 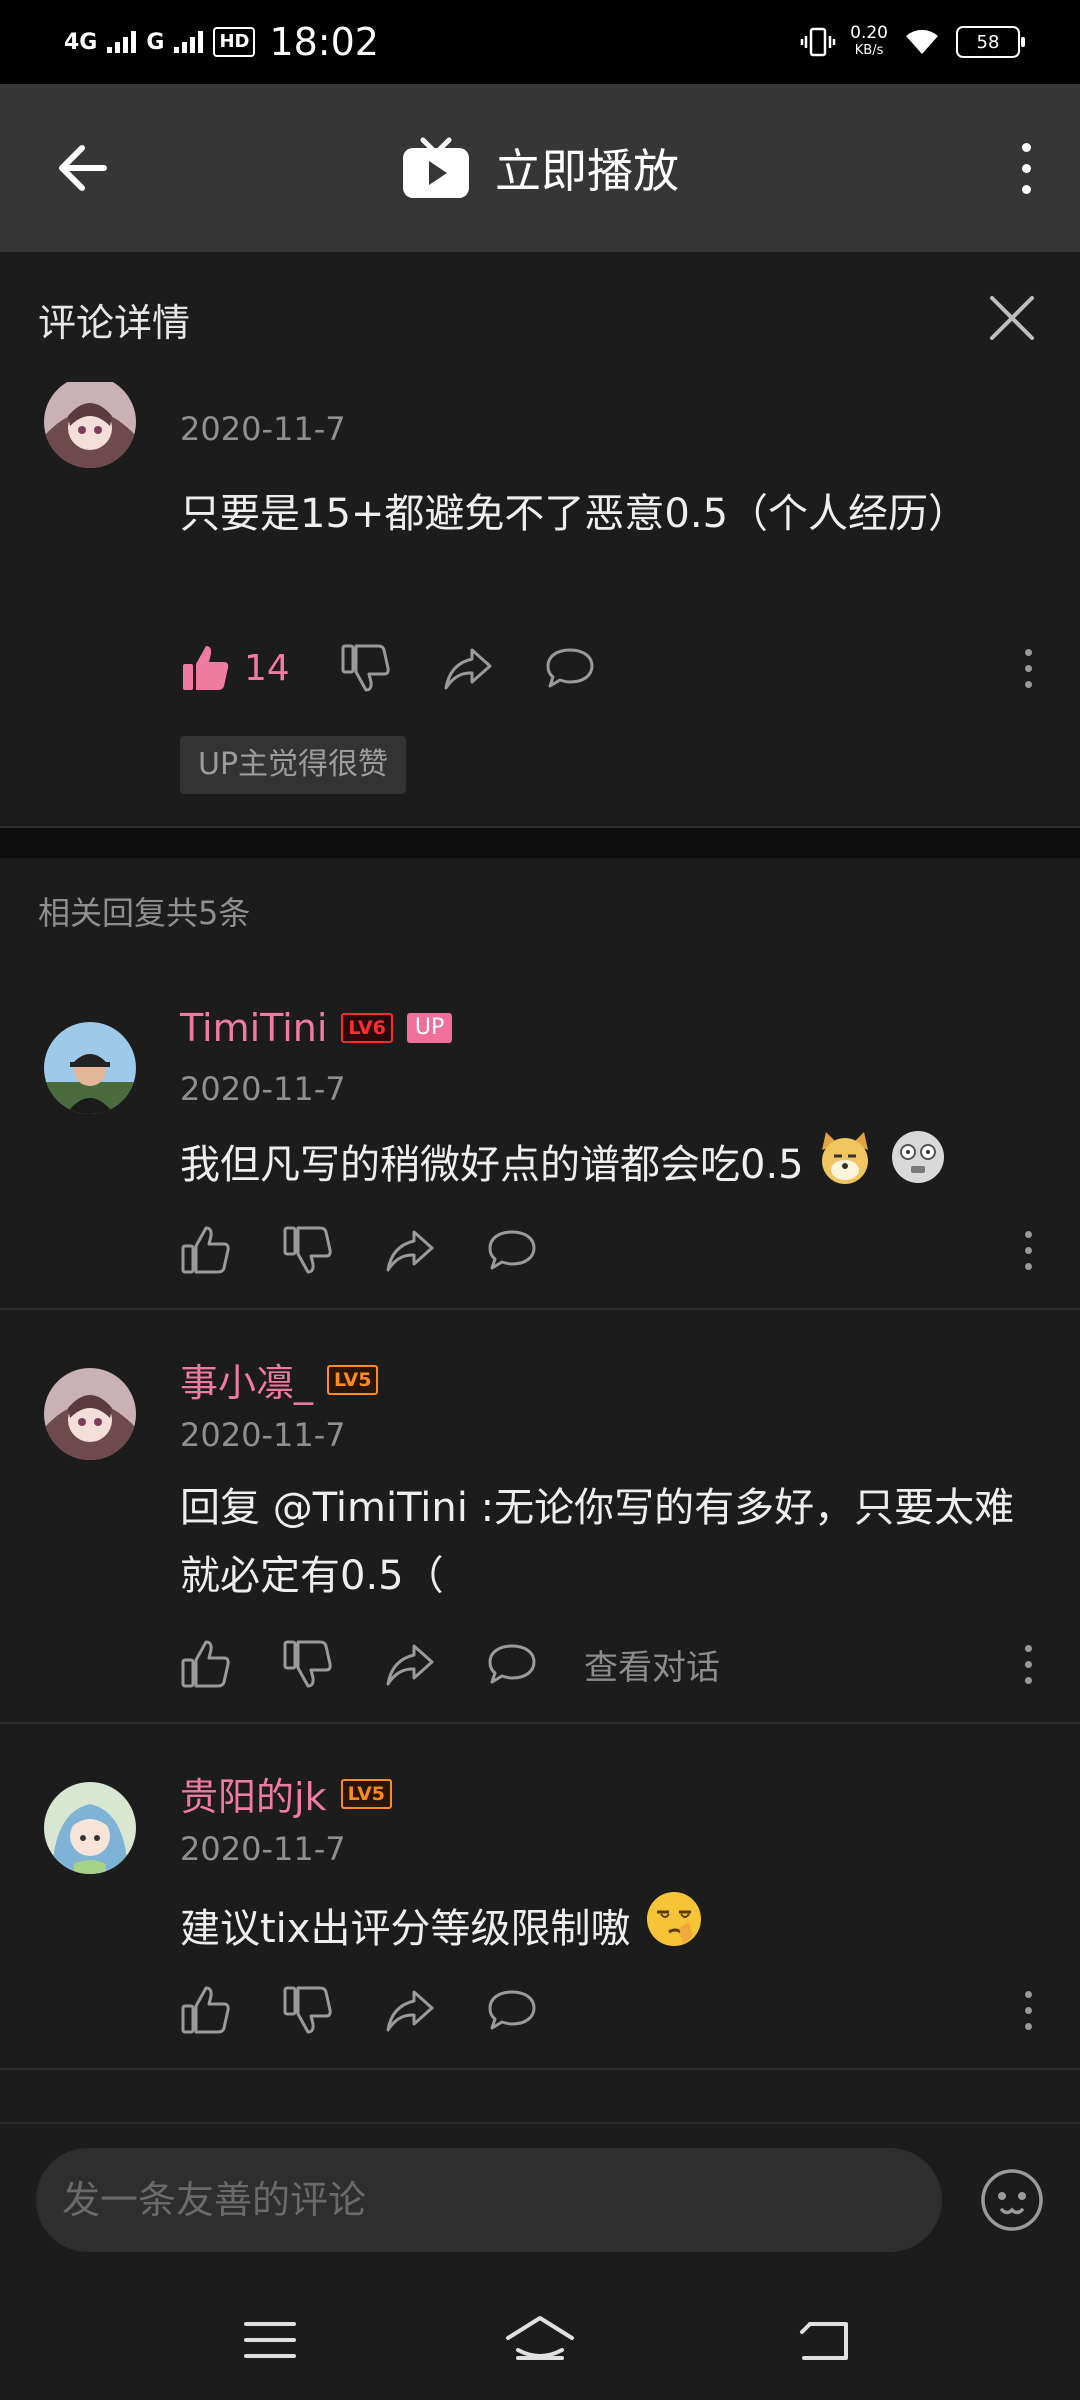 What do you see at coordinates (1026, 168) in the screenshot?
I see `more-options-button` at bounding box center [1026, 168].